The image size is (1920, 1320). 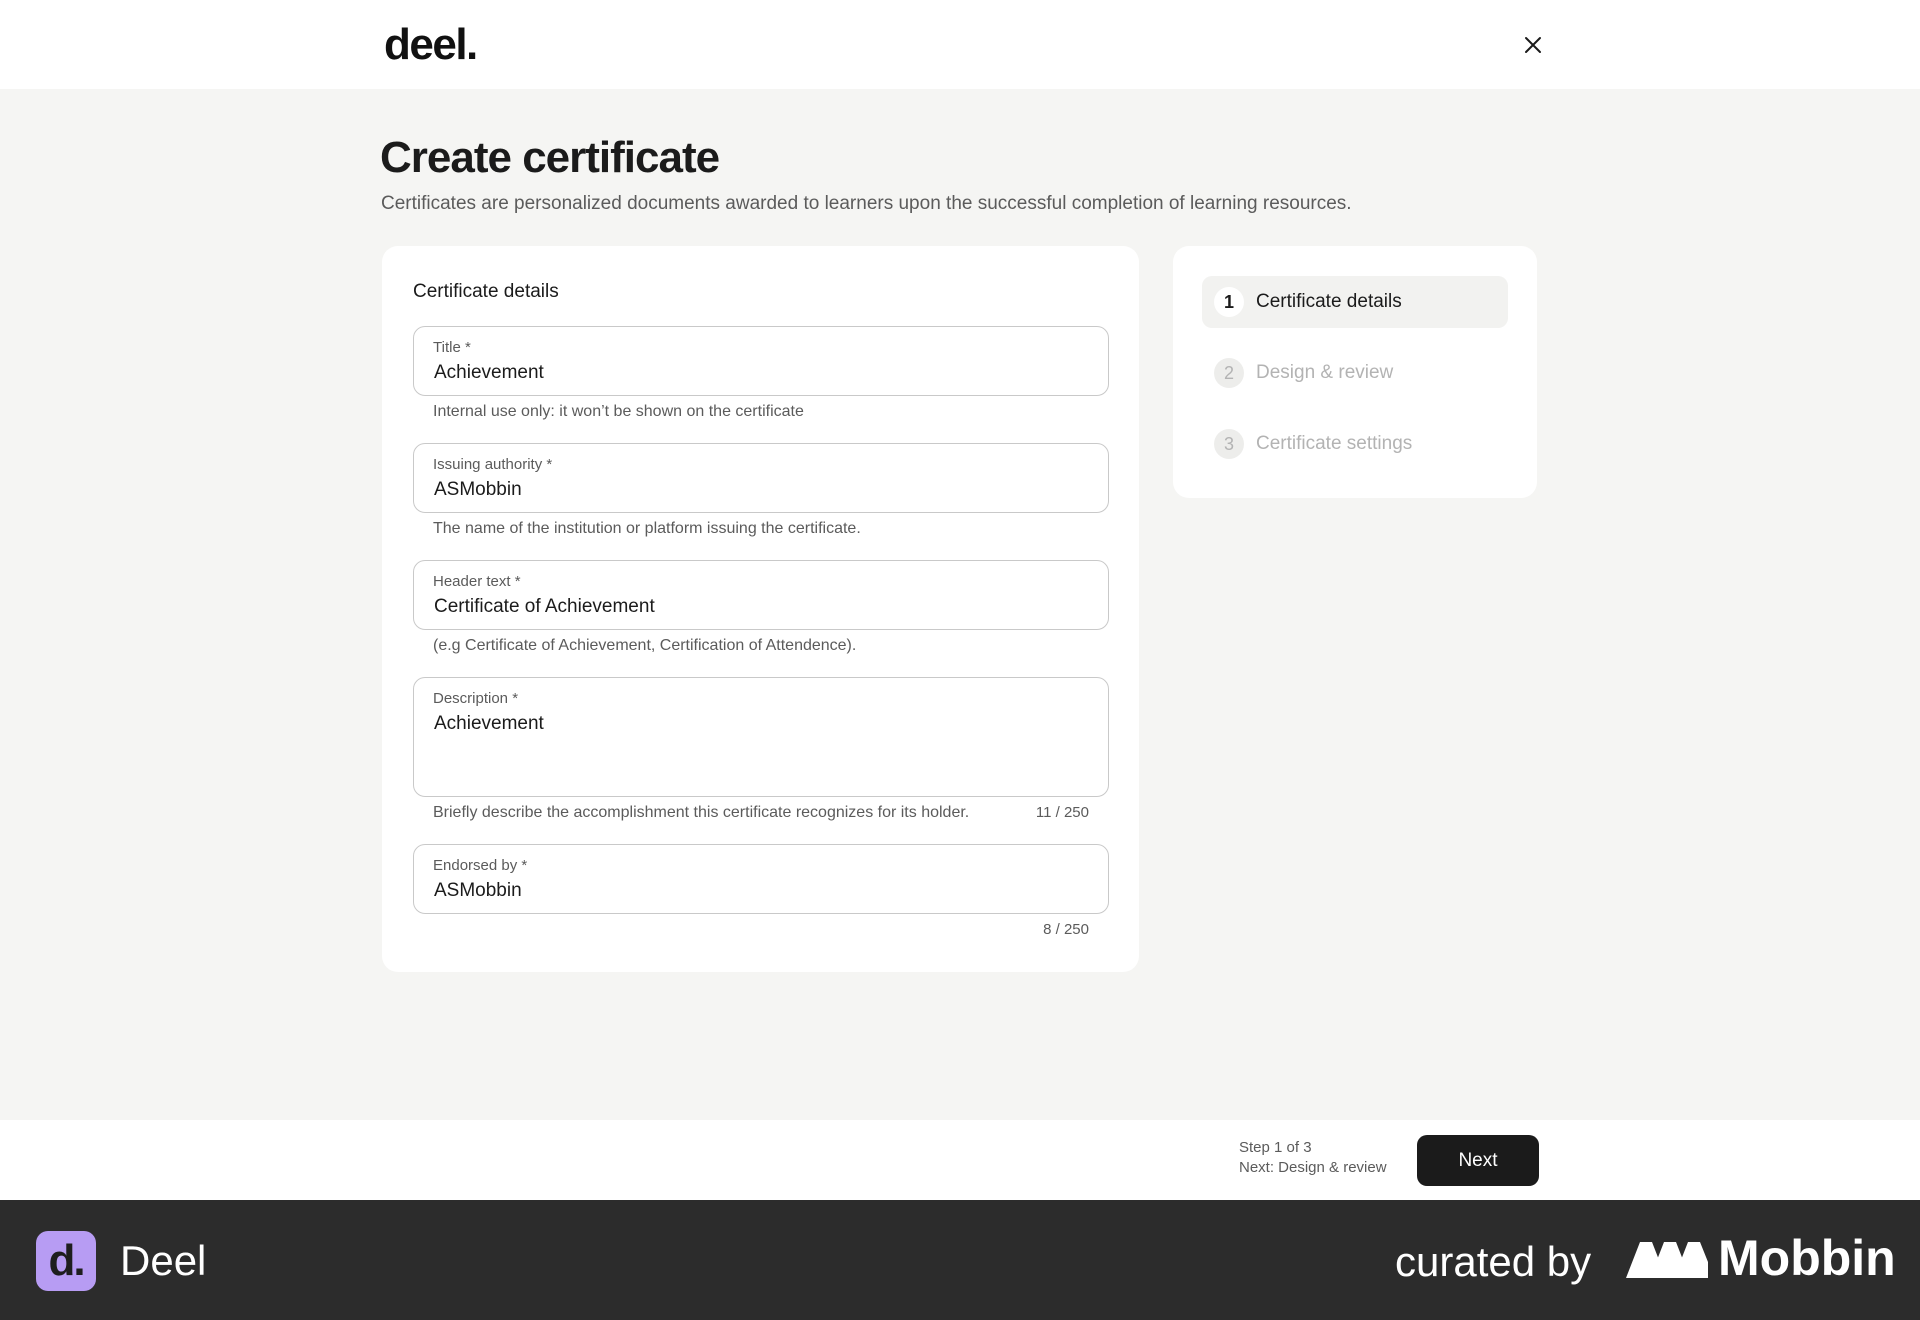 What do you see at coordinates (1229, 302) in the screenshot?
I see `step-number: 1` at bounding box center [1229, 302].